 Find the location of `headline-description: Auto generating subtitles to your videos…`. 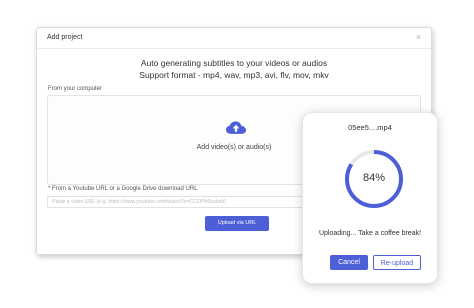

headline-description: Auto generating subtitles to your videos… is located at coordinates (234, 63).